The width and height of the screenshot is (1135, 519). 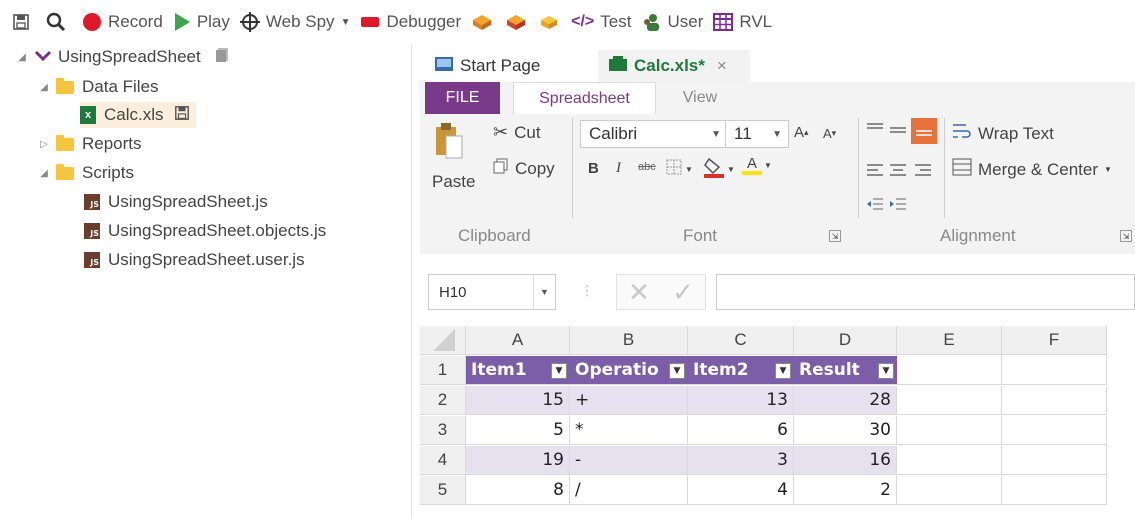 I want to click on table-cell: 2, so click(x=845, y=490).